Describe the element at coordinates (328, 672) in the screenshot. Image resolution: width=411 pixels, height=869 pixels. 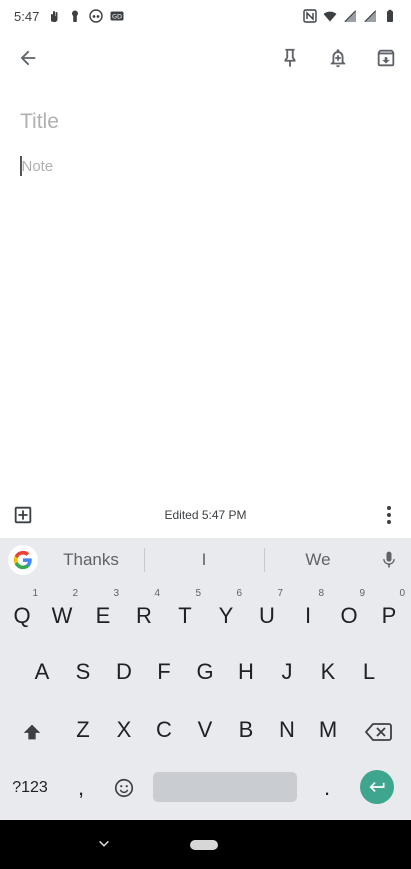
I see `key-k: K` at that location.